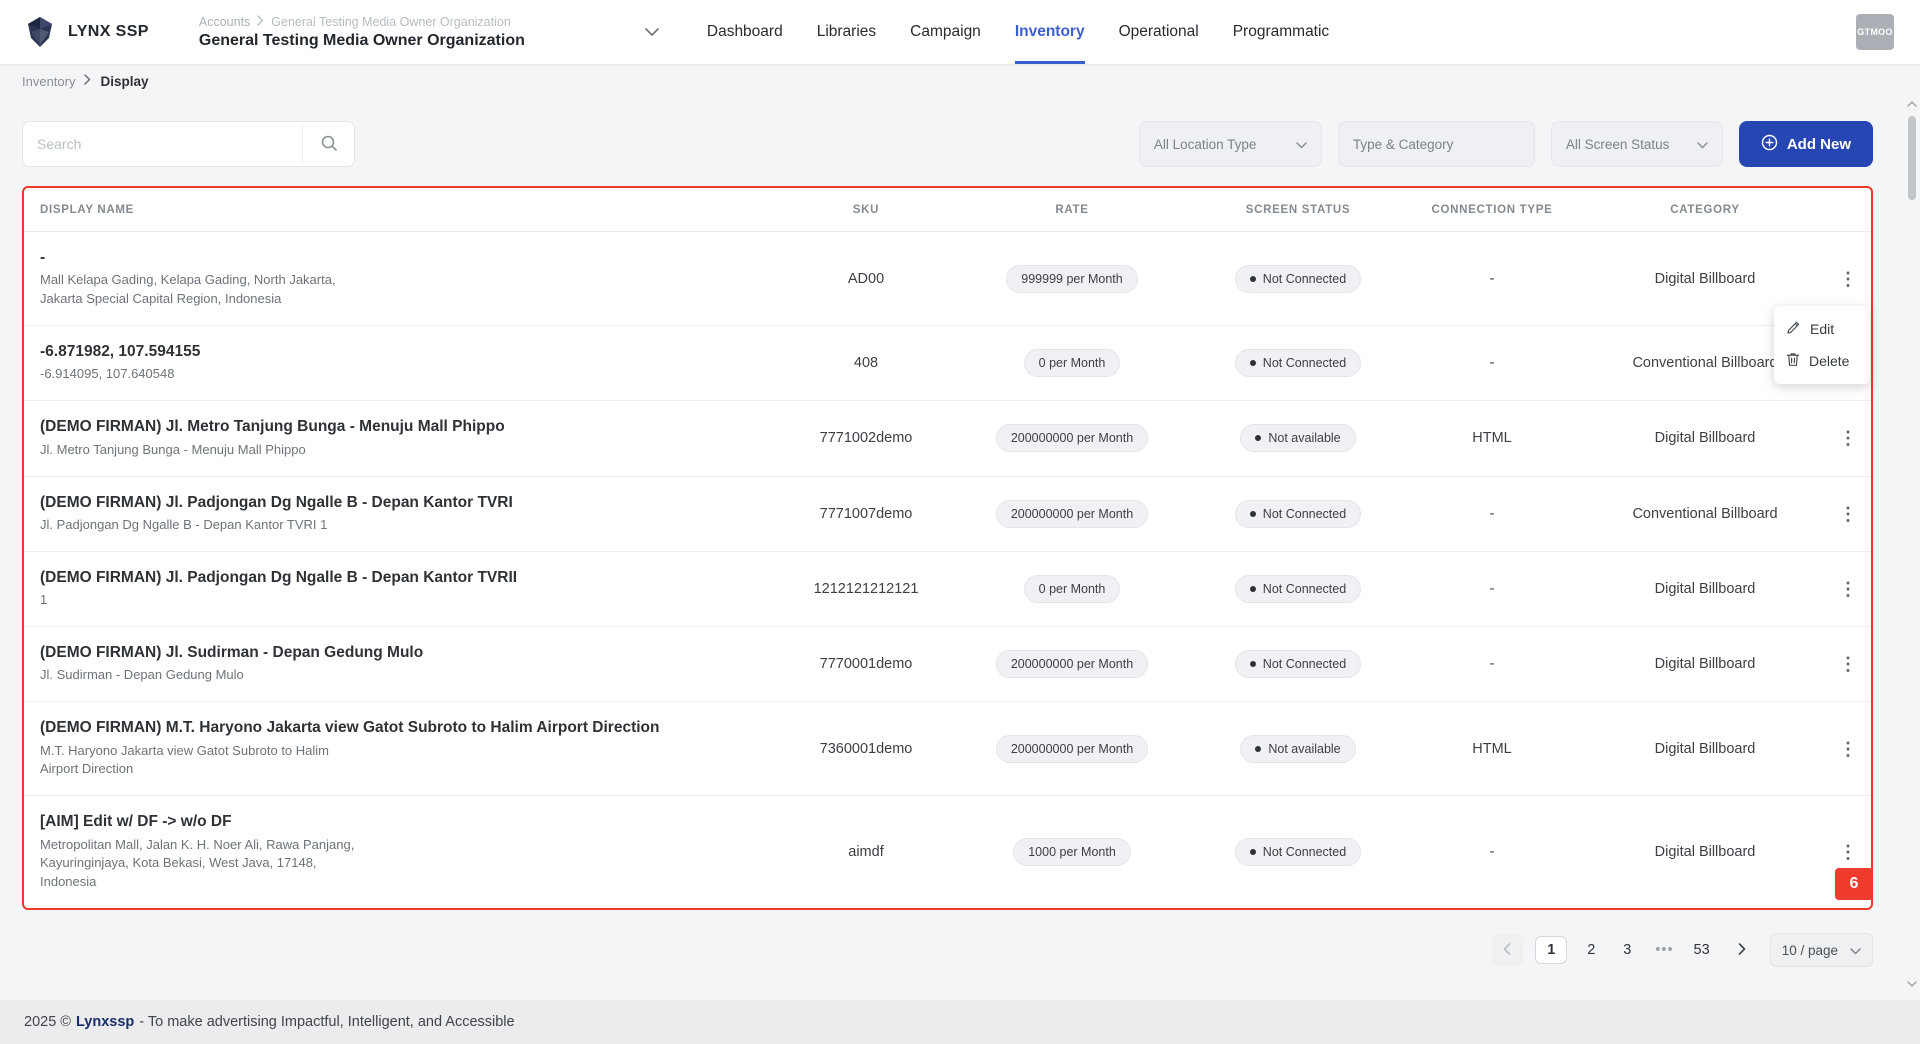 This screenshot has height=1044, width=1920. Describe the element at coordinates (1298, 210) in the screenshot. I see `column-header-screen-status: SCREEN STATUS` at that location.